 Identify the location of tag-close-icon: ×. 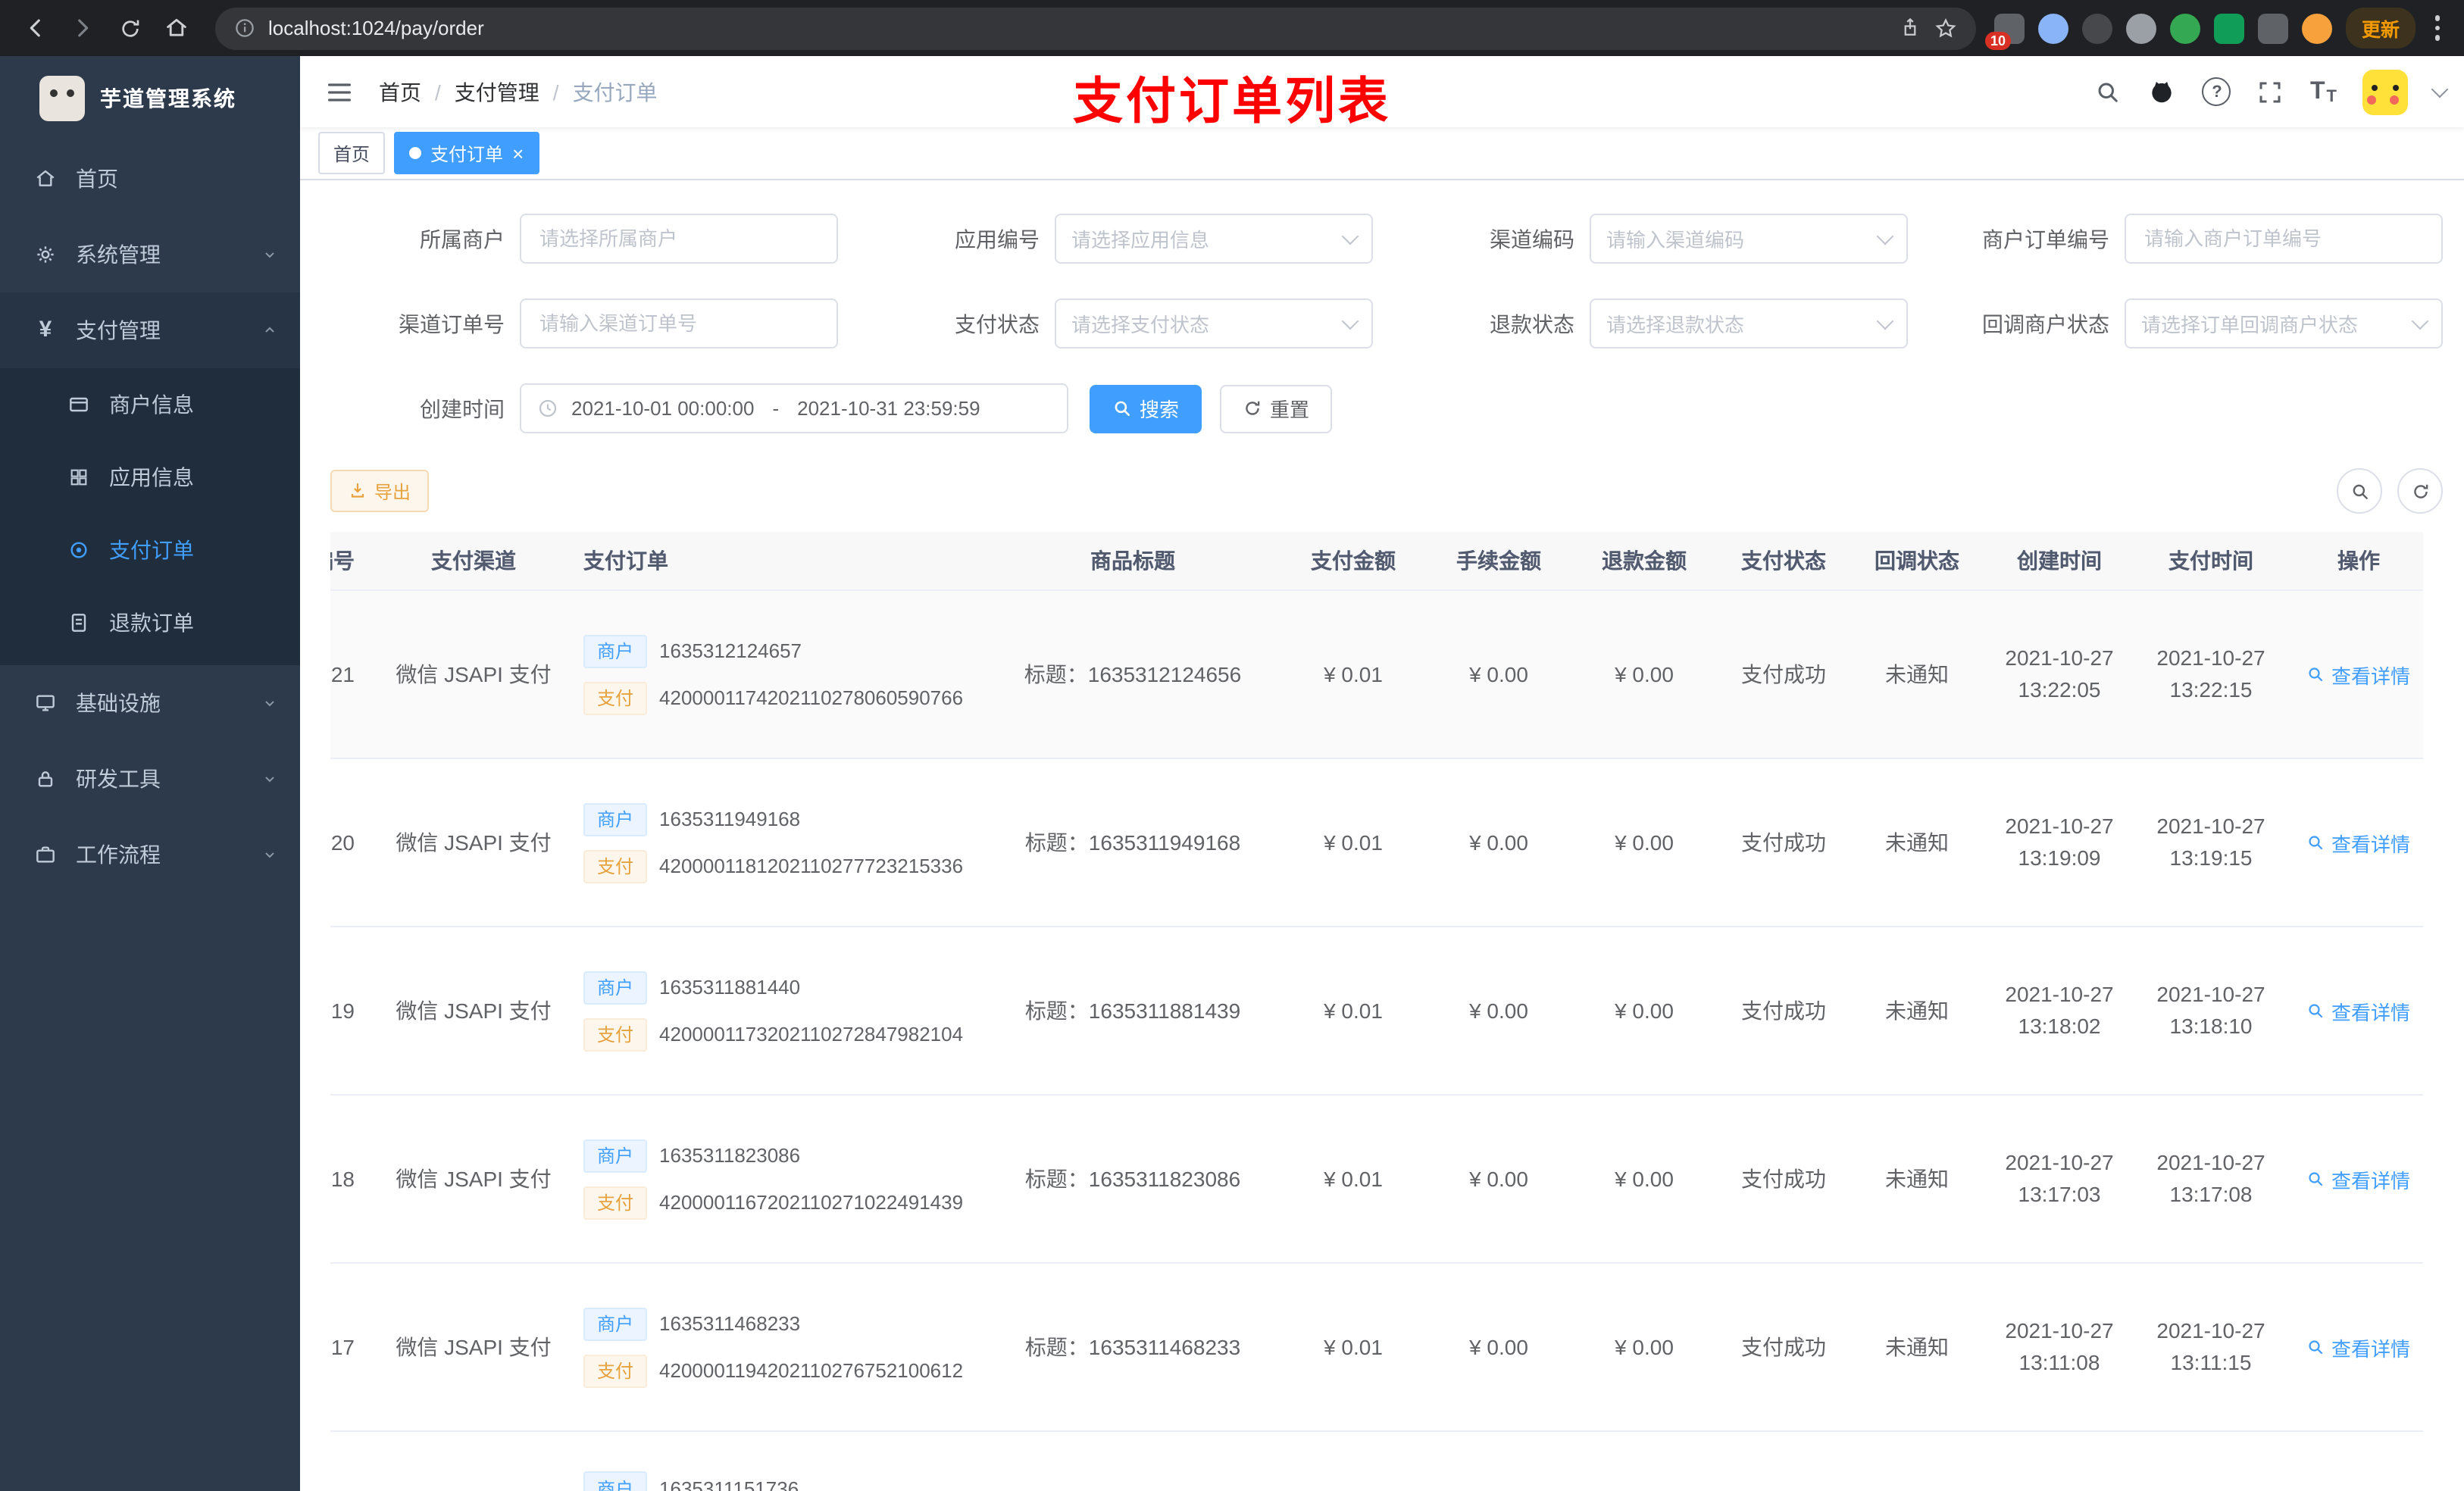
(518, 153).